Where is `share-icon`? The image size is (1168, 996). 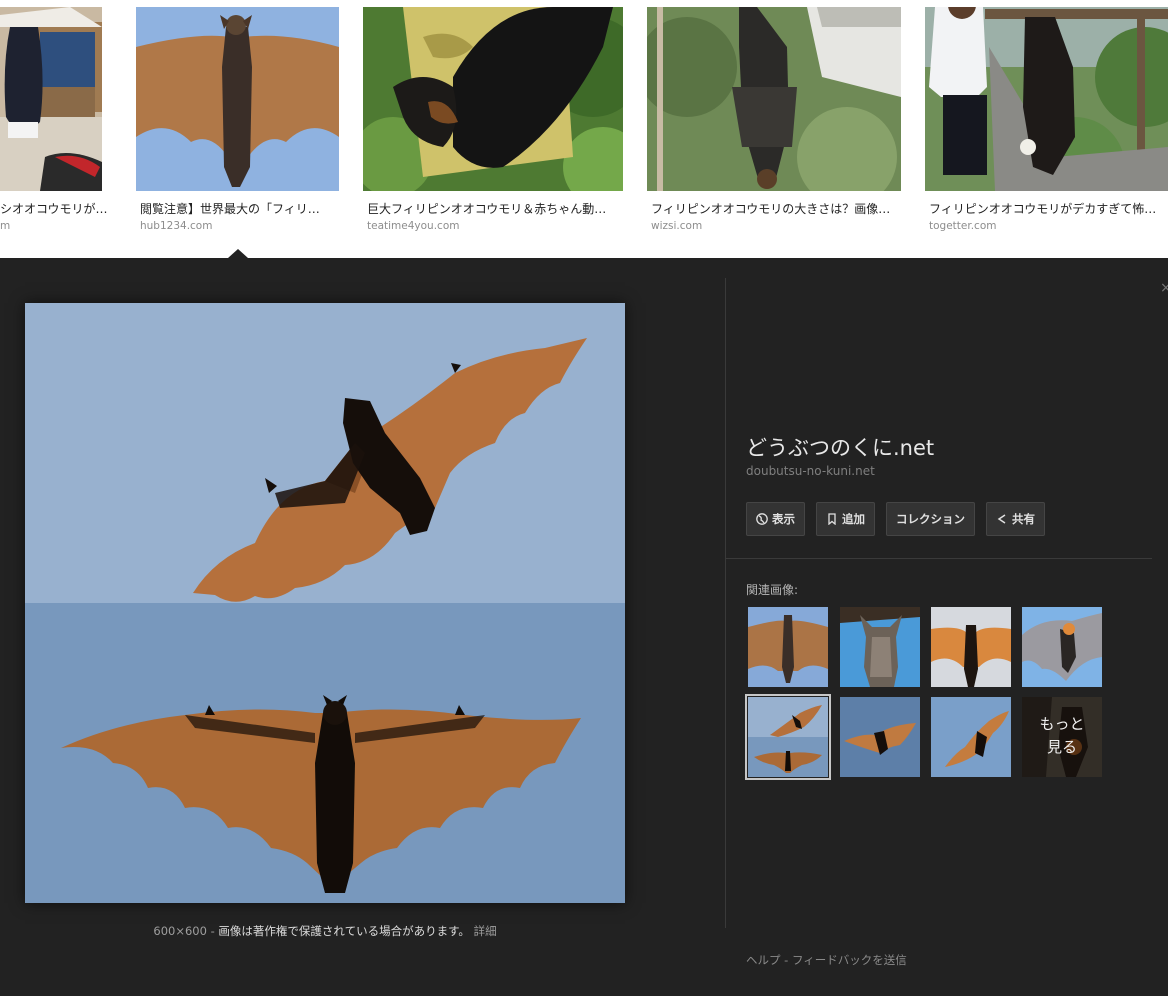
share-icon is located at coordinates (1001, 519).